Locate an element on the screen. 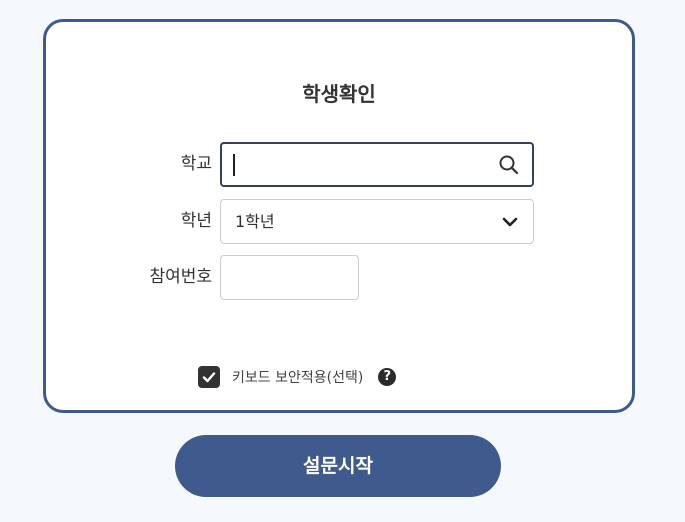 This screenshot has width=685, height=522. check-icon is located at coordinates (209, 377).